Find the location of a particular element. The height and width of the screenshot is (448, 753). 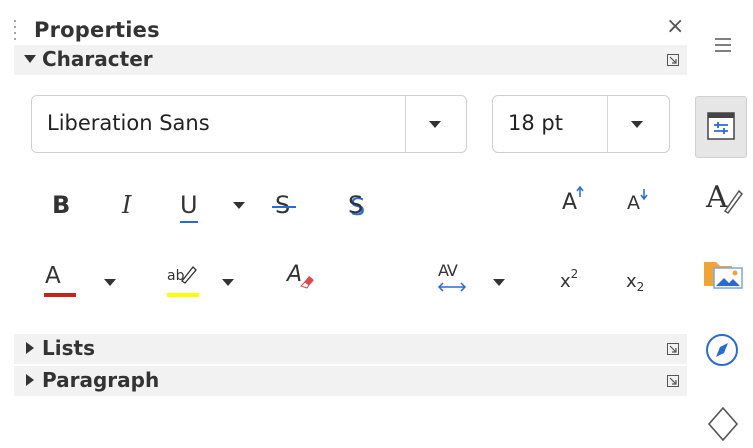

clear-formatting-button: A is located at coordinates (300, 275).